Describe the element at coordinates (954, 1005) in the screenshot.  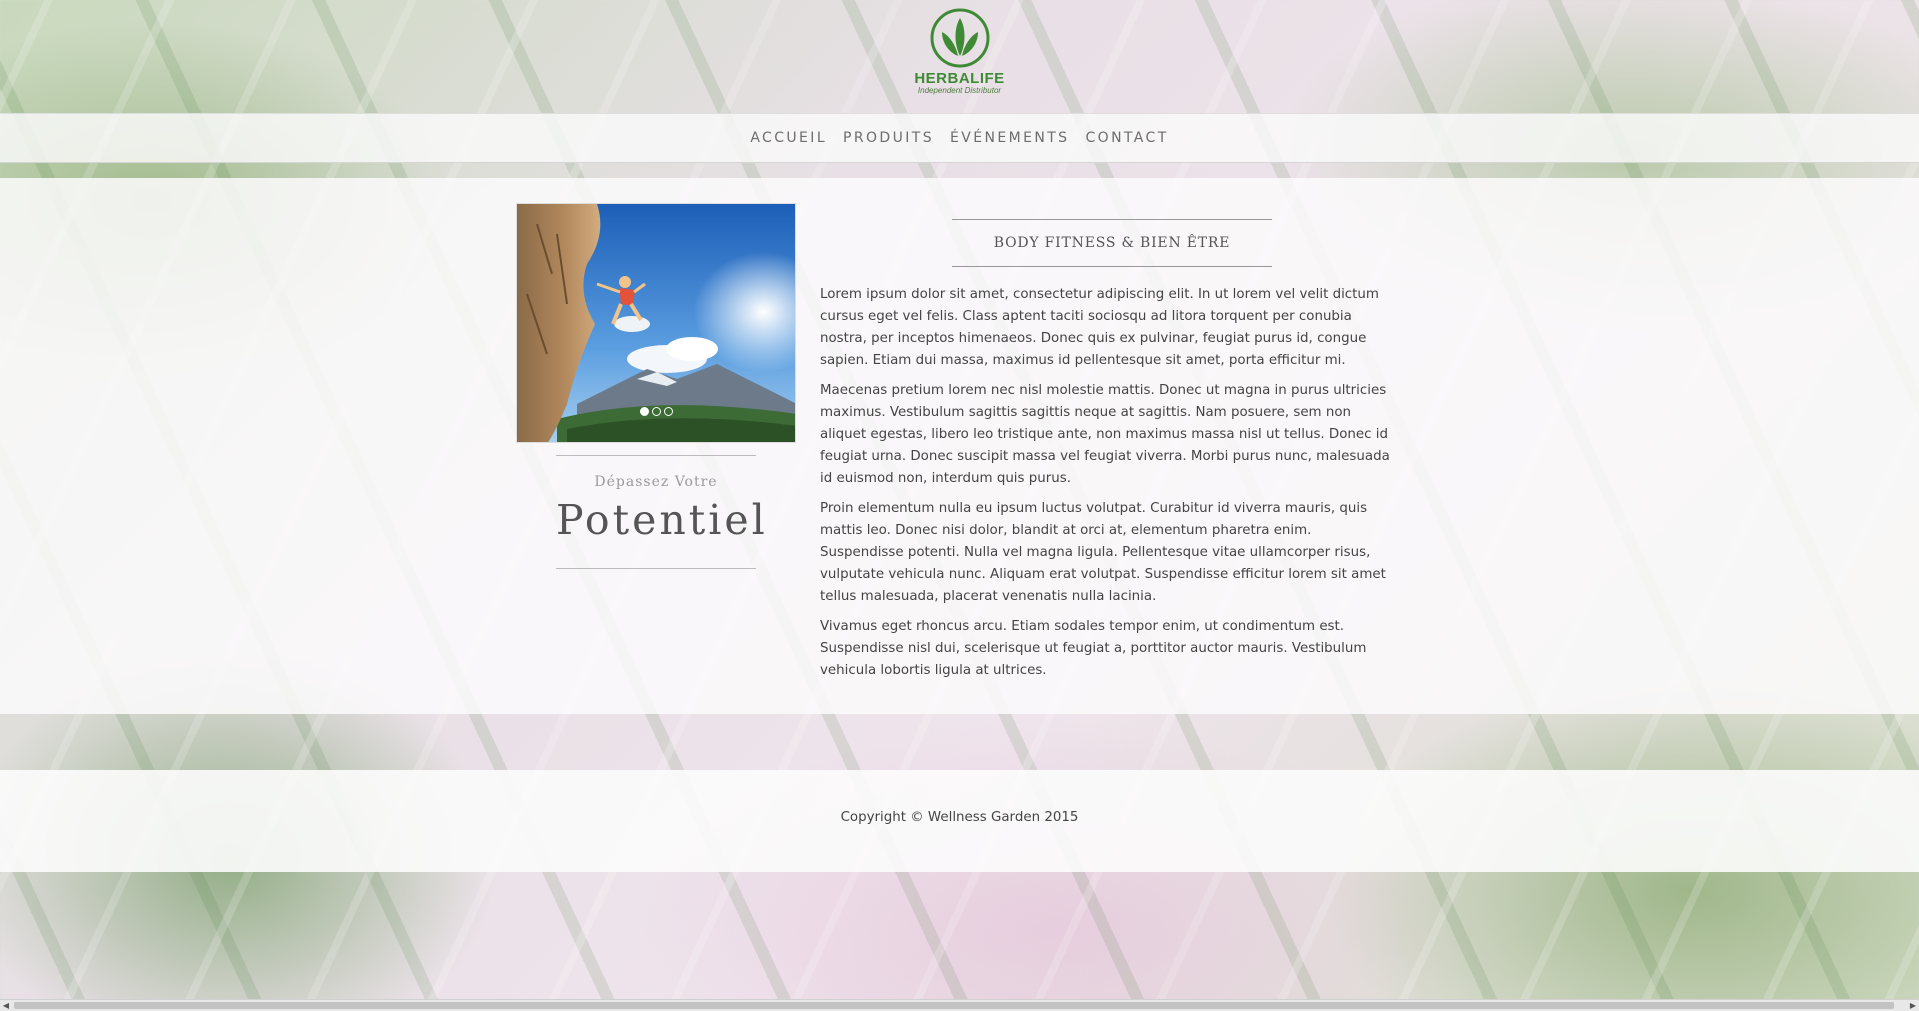
I see `scrollbar-thumb` at that location.